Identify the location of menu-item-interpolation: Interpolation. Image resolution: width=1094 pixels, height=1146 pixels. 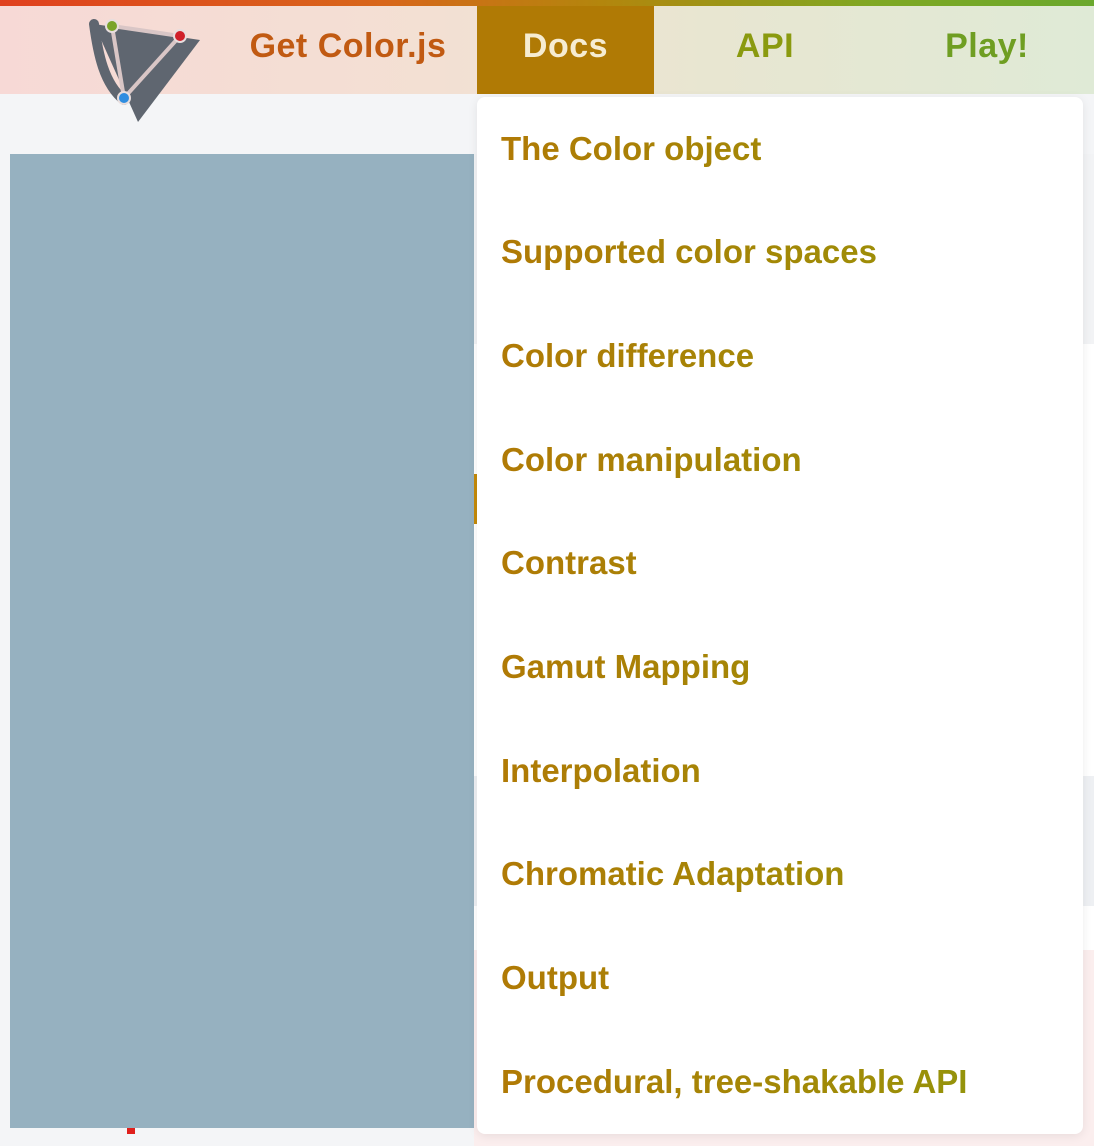
(601, 771).